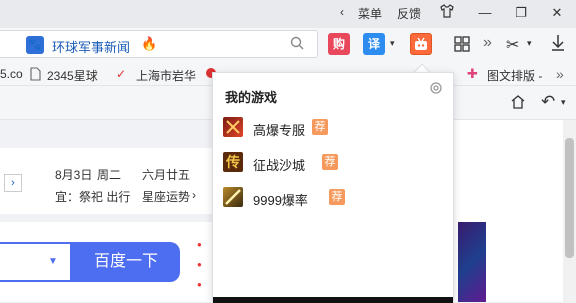  I want to click on scissors-dropdown-icon: ▾, so click(529, 43).